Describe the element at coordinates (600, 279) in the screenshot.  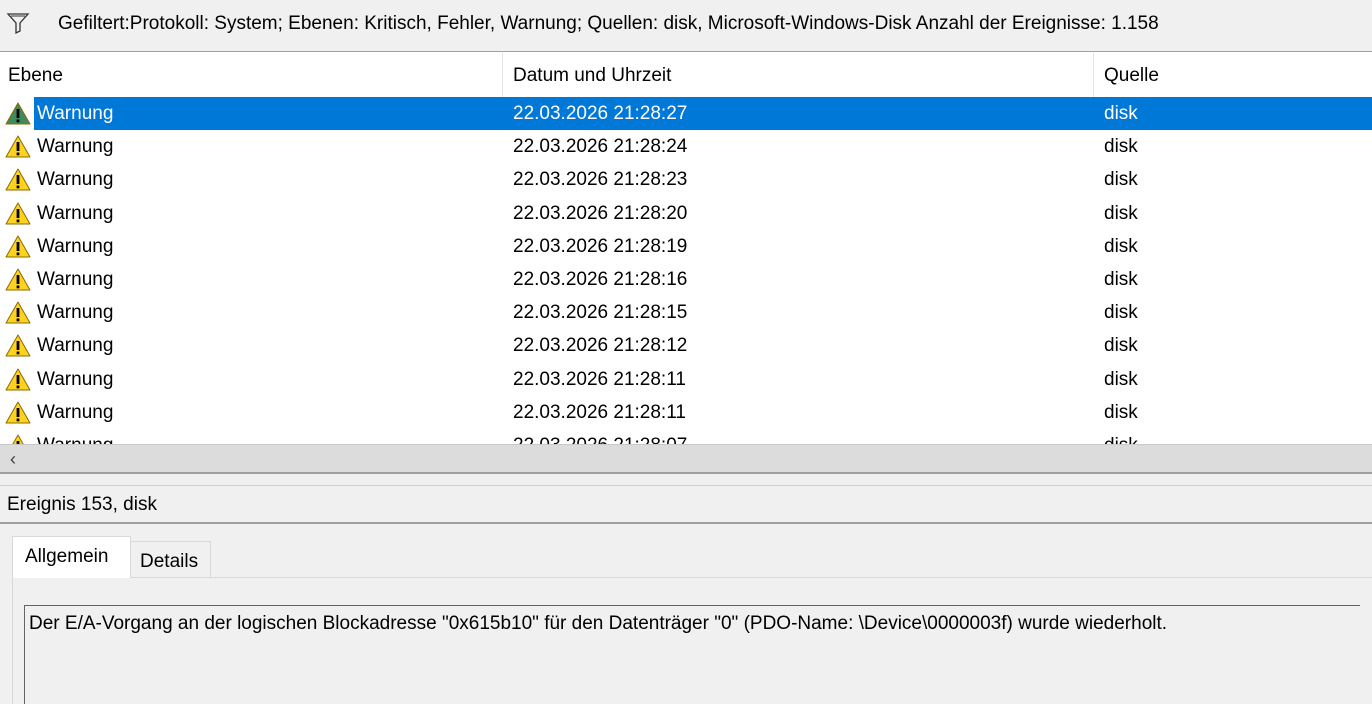
I see `event-date: 22.03.2026 21:28:16` at that location.